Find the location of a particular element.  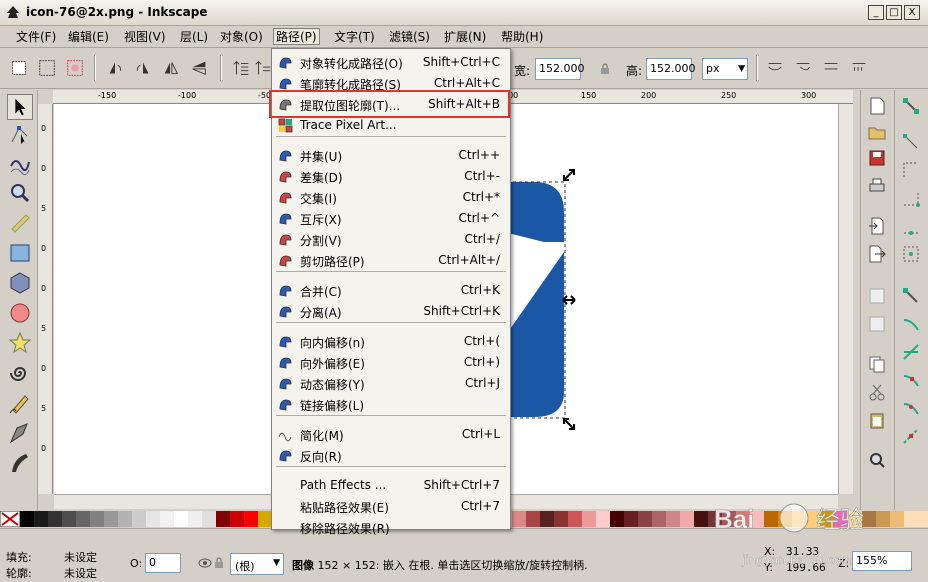

menu-text: 文字(T) is located at coordinates (354, 37).